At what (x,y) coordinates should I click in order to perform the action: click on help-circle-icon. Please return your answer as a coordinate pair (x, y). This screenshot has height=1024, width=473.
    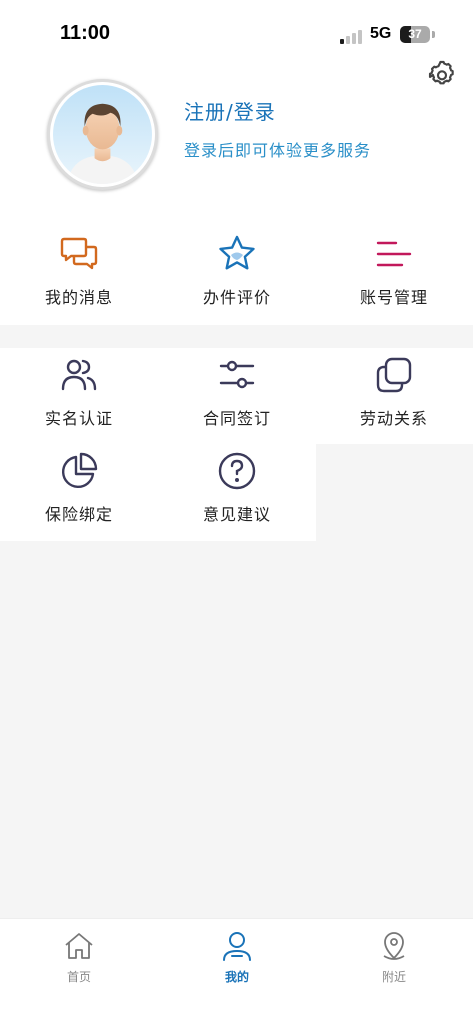
    Looking at the image, I should click on (237, 471).